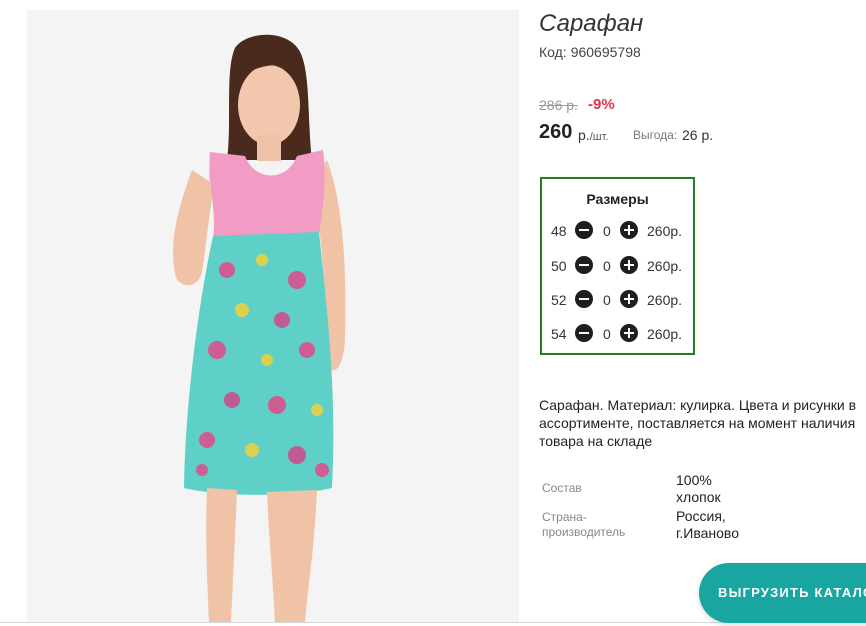  I want to click on product-code: Код: 960695798, so click(590, 52).